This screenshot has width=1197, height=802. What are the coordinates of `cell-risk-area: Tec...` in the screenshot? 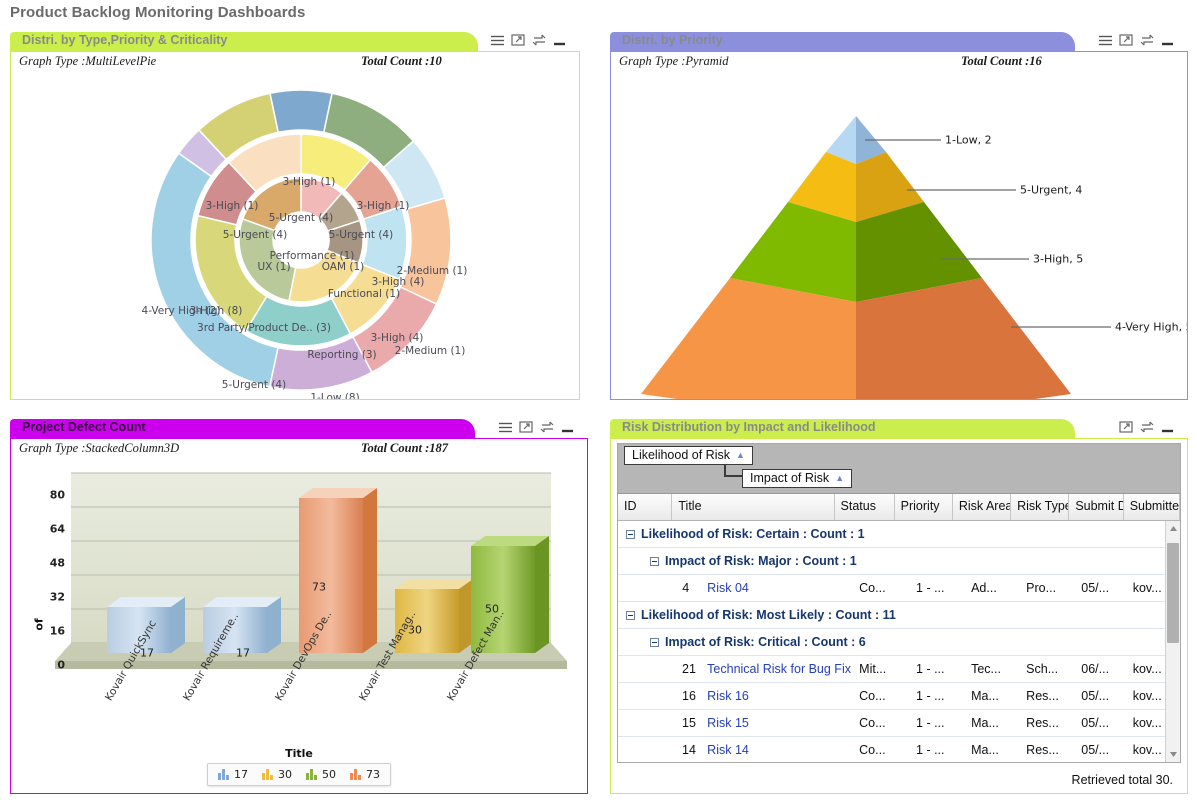 It's located at (986, 669).